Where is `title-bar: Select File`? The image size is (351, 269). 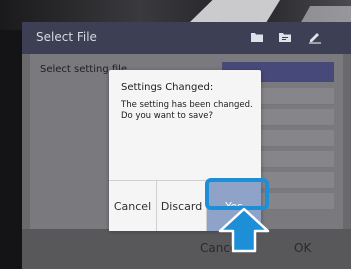
title-bar: Select File is located at coordinates (186, 38).